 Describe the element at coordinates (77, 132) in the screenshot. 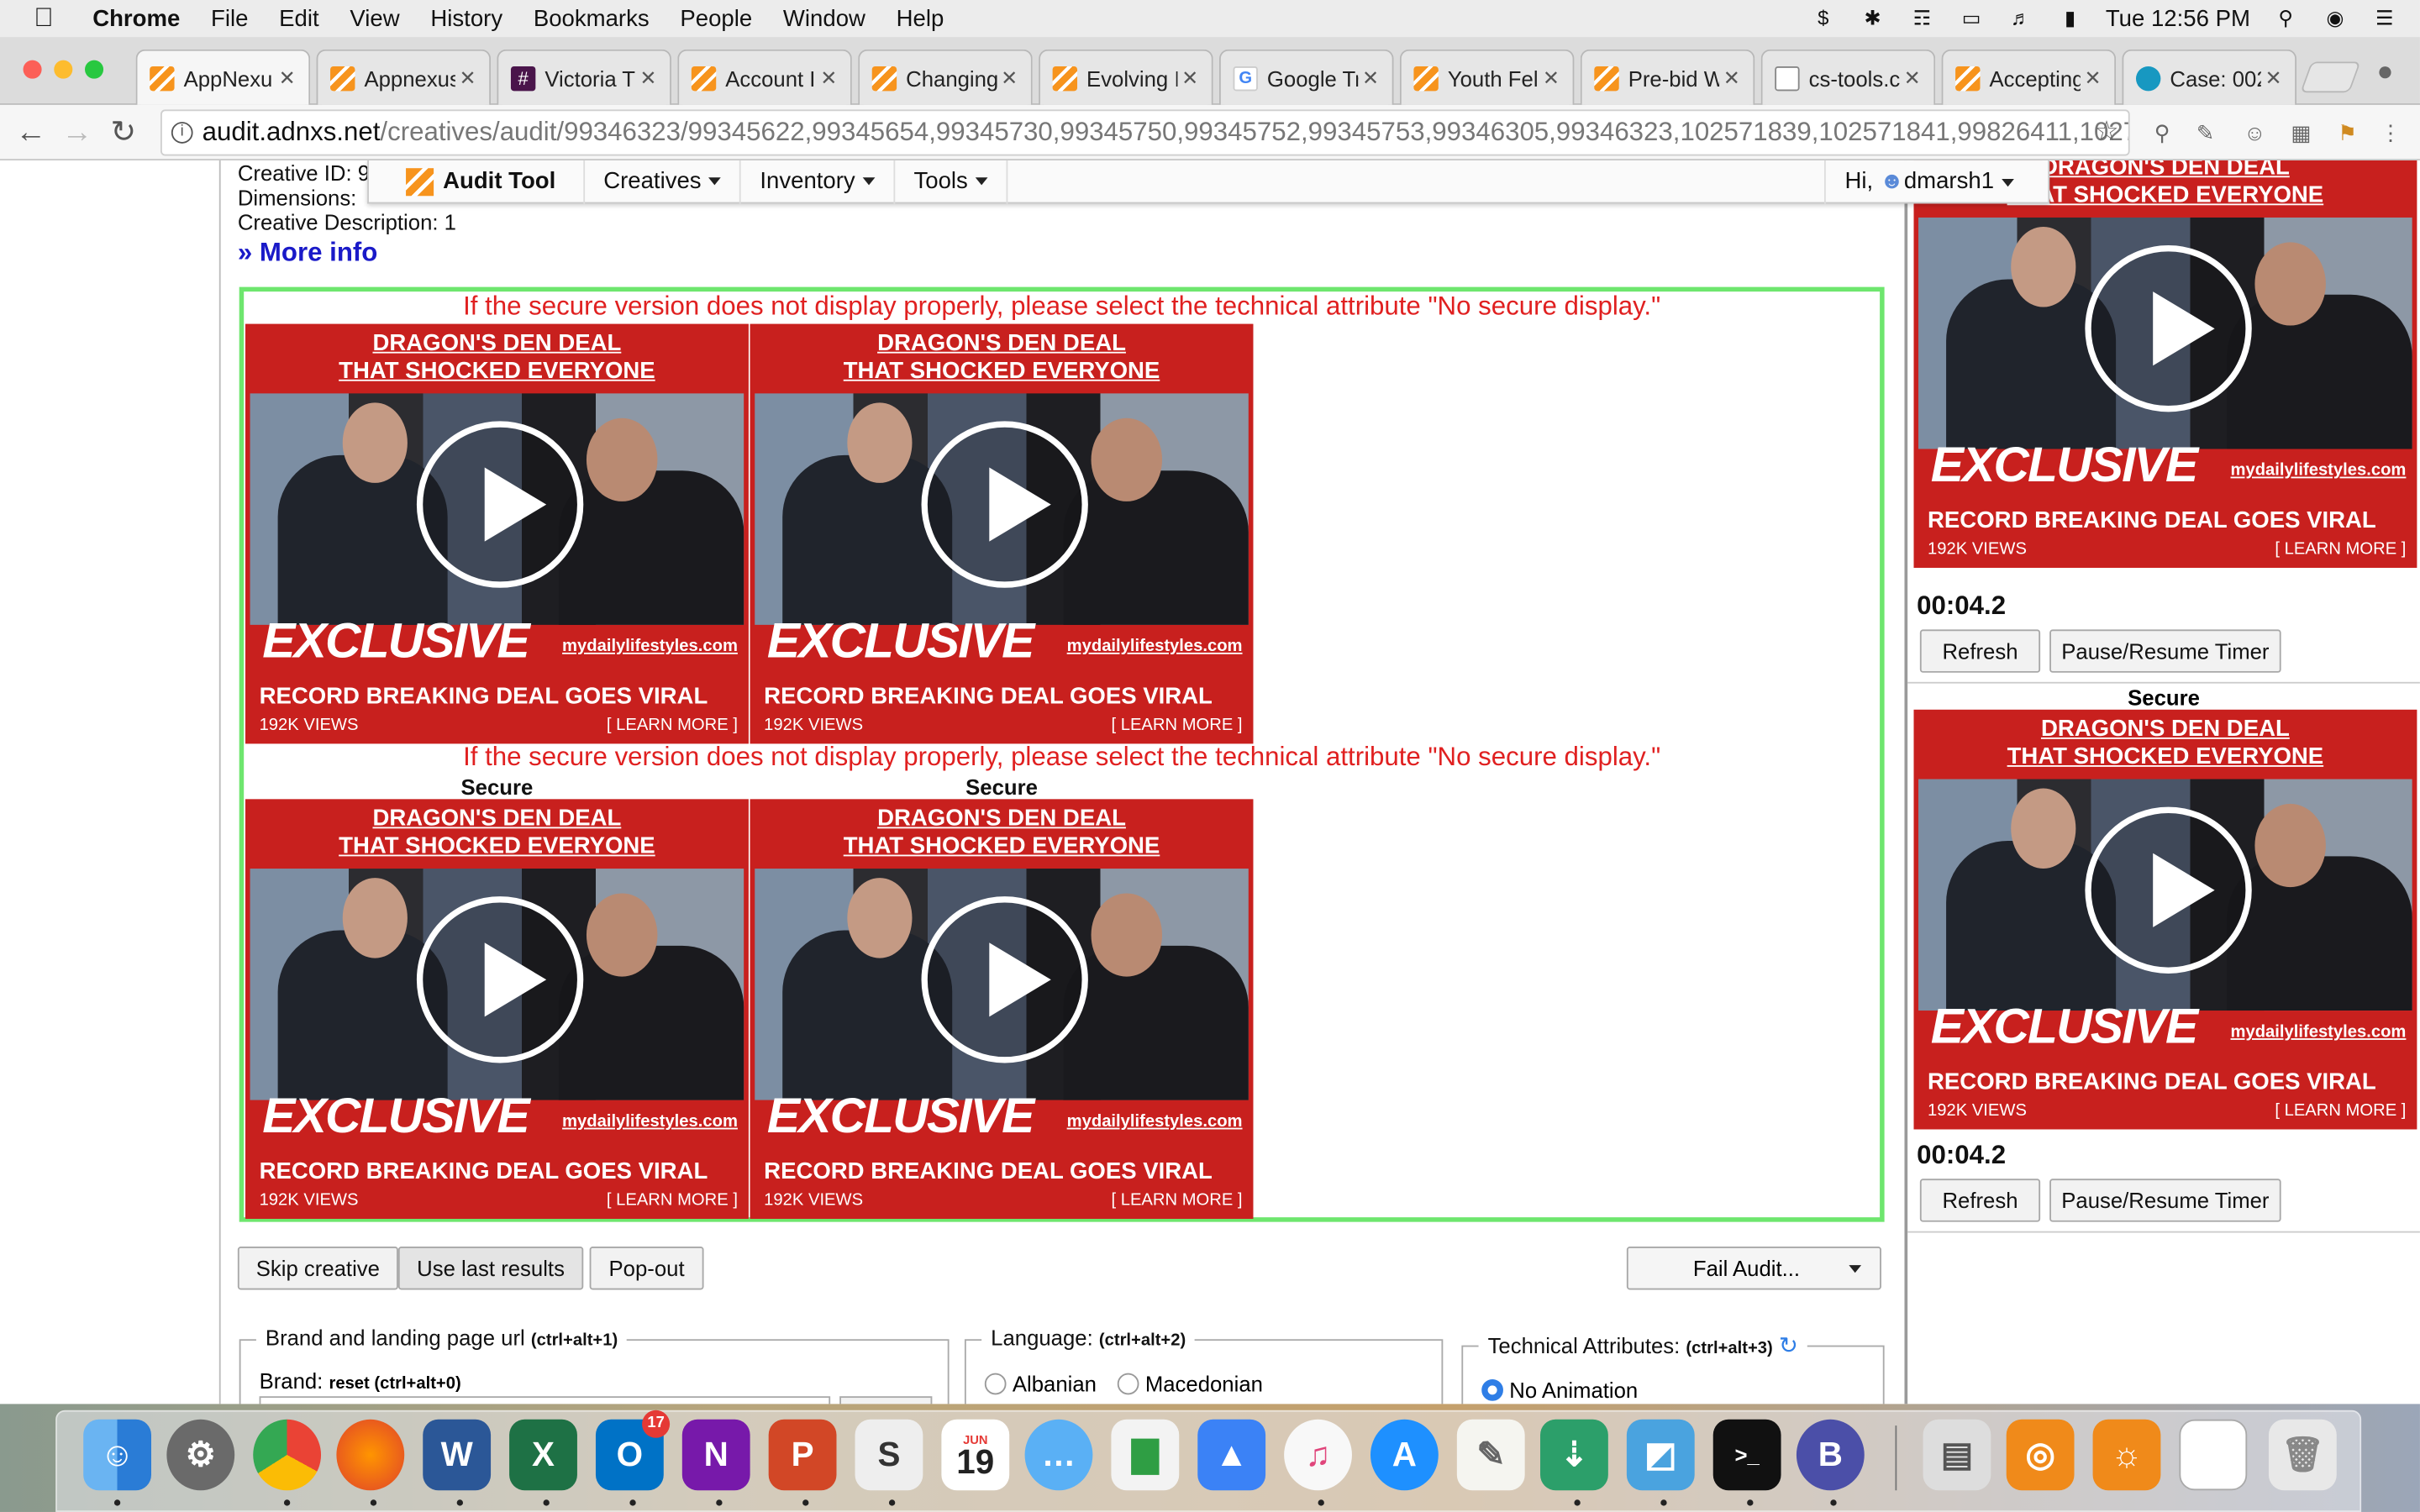

I see `forward-arrow-icon: →` at that location.